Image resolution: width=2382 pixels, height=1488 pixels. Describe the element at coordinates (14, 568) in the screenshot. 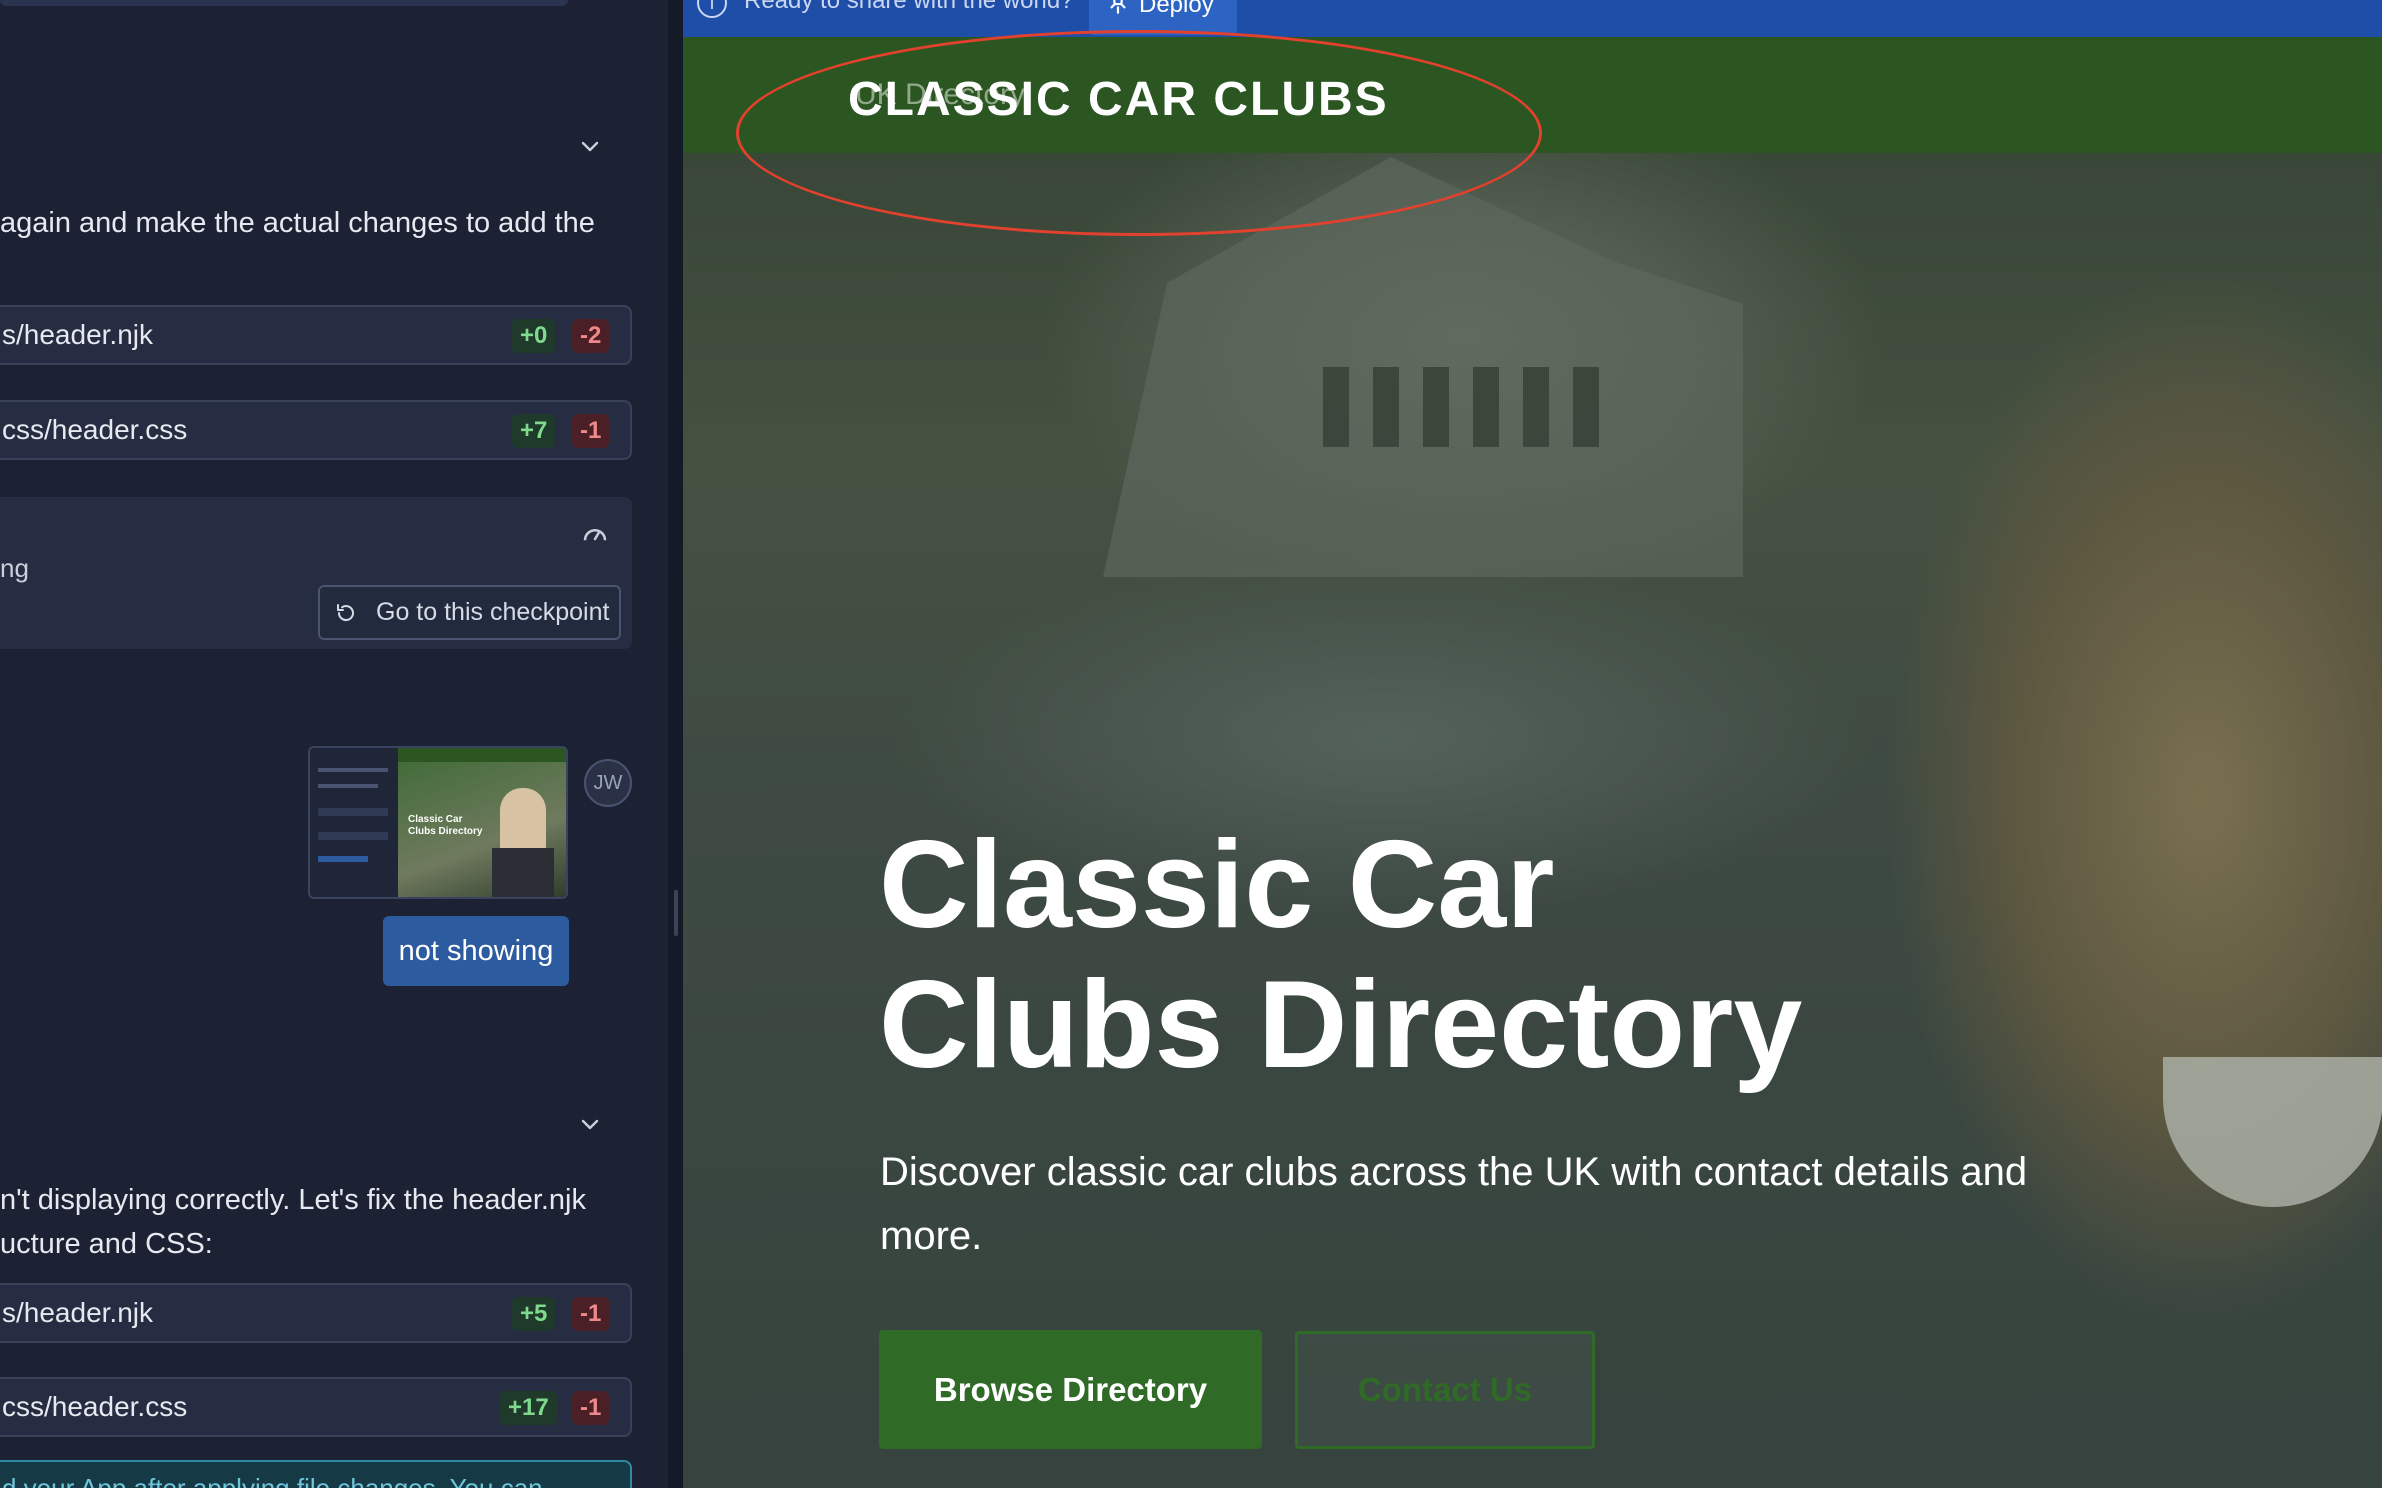

I see `checkpoint-status: ng` at that location.